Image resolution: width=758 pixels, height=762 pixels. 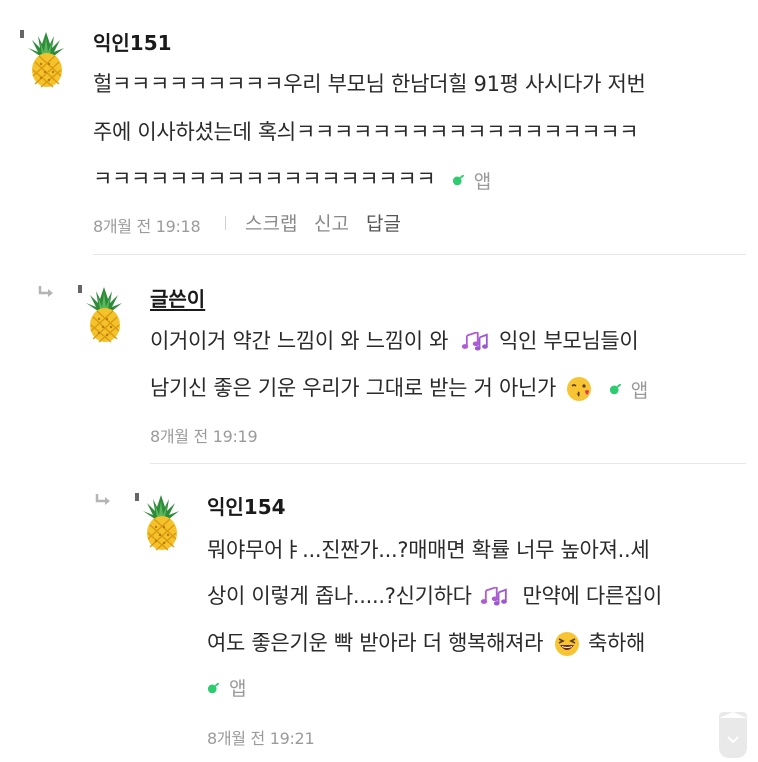 I want to click on comment-text-line: 주에 이사하셨는데 혹싀ㅋㅋㅋㅋㅋㅋㅋㅋㅋㅋㅋㅋㅋㅋㅋㅋㅋㅋ, so click(x=366, y=132).